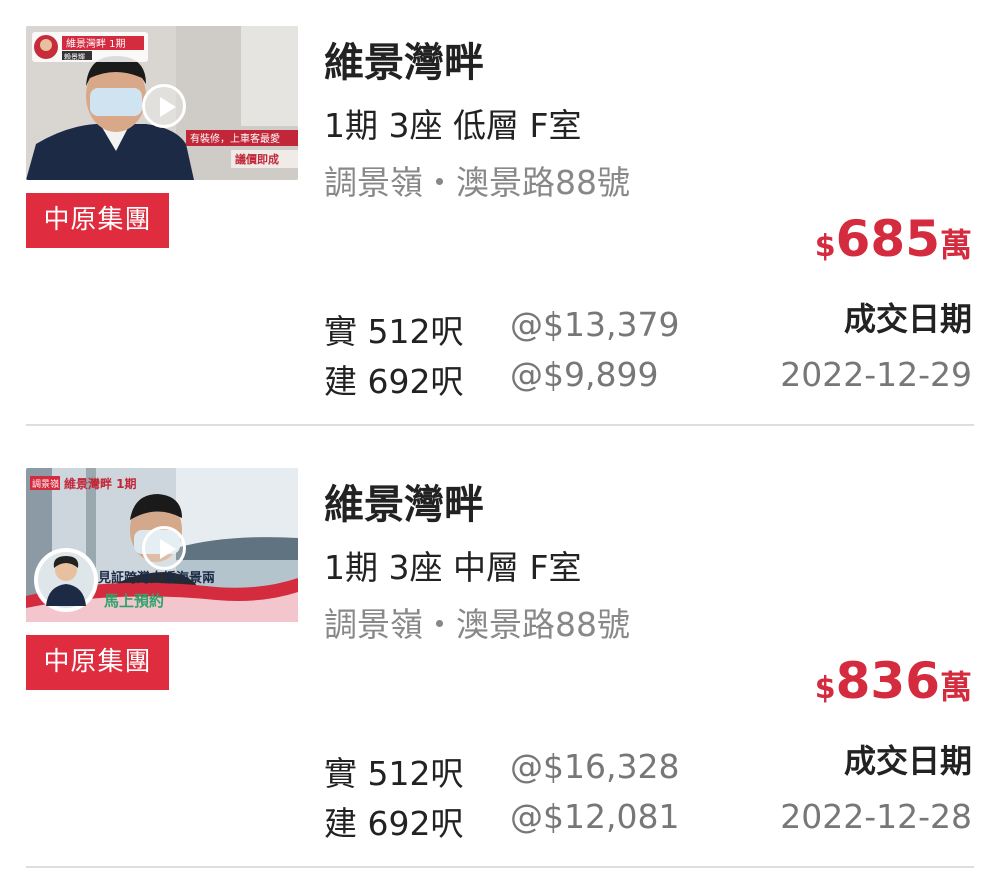 This screenshot has height=890, width=1000. Describe the element at coordinates (235, 138) in the screenshot. I see `thumbnail-caption: 有裝修，上車客最愛` at that location.